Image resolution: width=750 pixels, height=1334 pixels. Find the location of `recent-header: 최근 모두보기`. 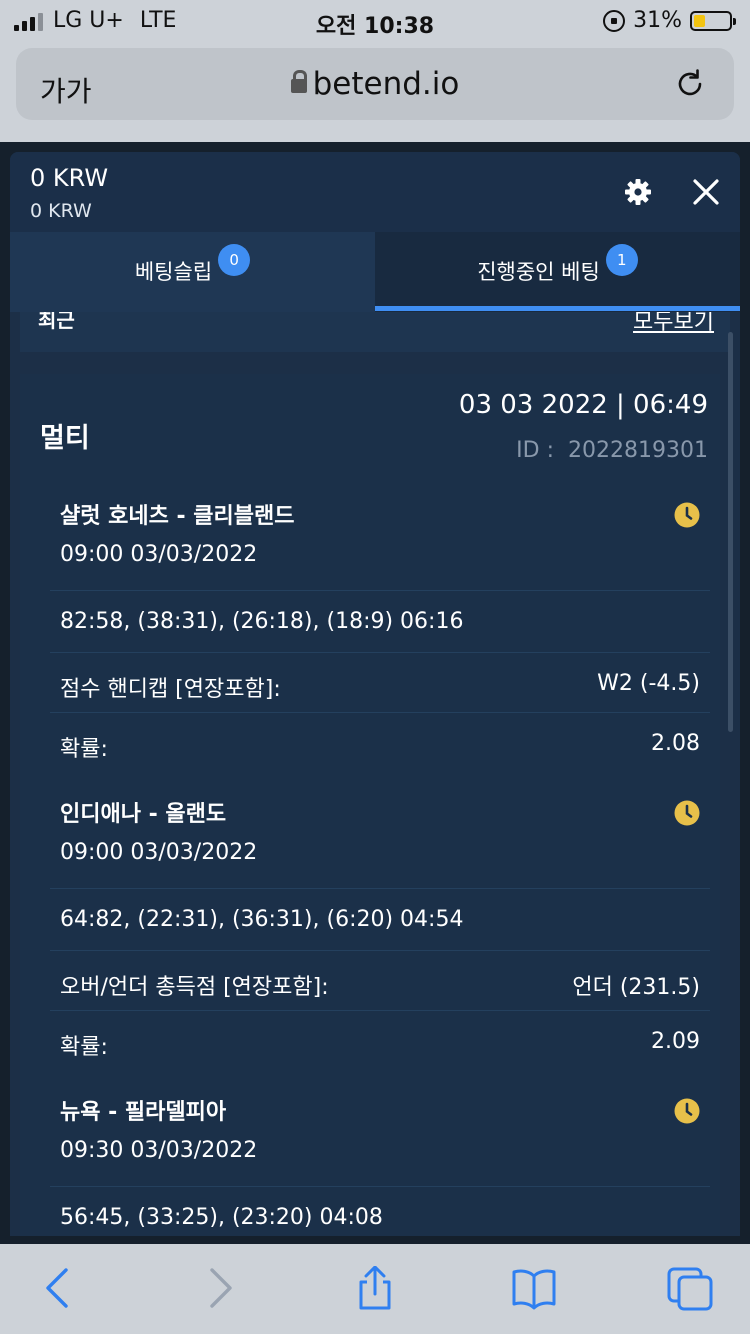

recent-header: 최근 모두보기 is located at coordinates (375, 332).